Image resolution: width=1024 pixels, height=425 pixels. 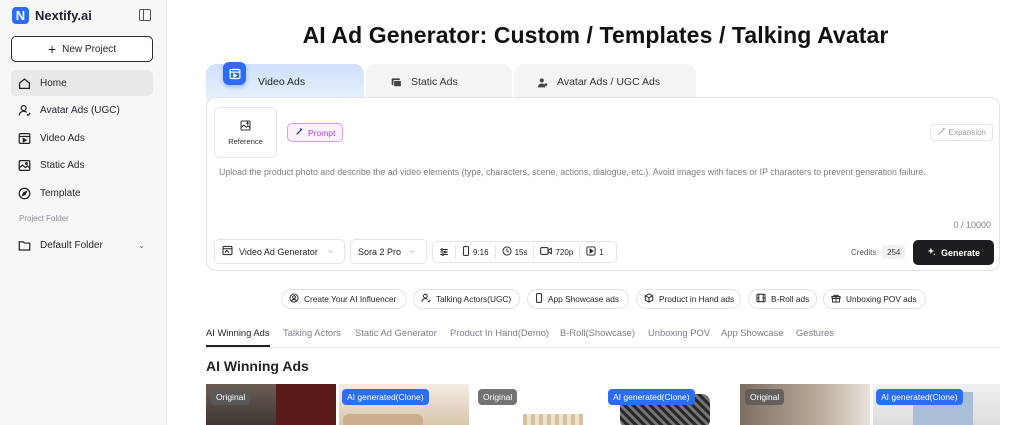 What do you see at coordinates (145, 15) in the screenshot?
I see `sidebar-collapse-icon` at bounding box center [145, 15].